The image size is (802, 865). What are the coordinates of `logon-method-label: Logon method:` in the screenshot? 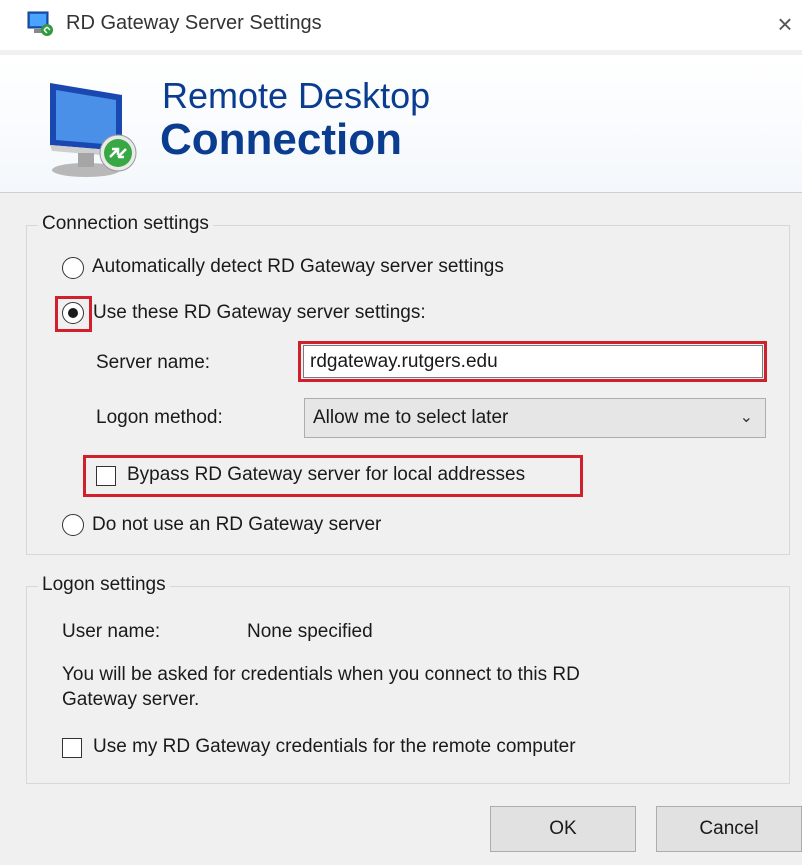 It's located at (159, 417).